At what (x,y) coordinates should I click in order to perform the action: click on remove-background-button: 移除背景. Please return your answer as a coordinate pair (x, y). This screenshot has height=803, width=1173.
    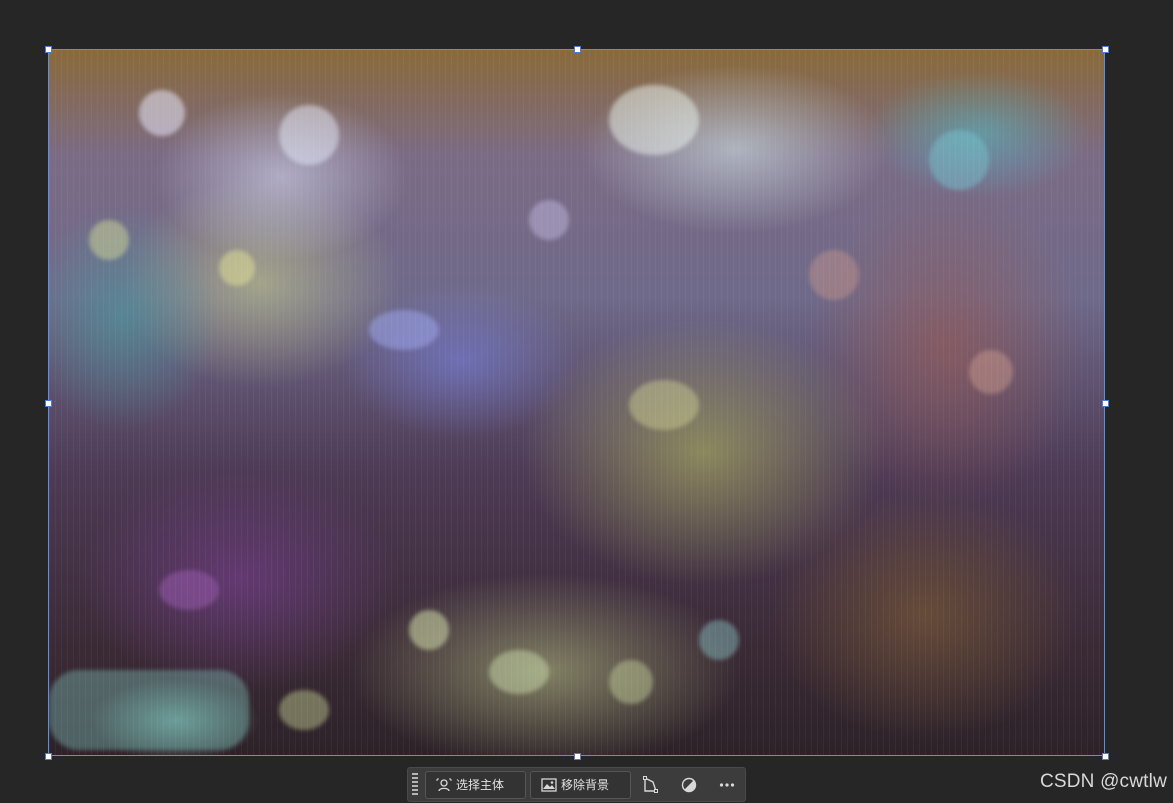
    Looking at the image, I should click on (580, 785).